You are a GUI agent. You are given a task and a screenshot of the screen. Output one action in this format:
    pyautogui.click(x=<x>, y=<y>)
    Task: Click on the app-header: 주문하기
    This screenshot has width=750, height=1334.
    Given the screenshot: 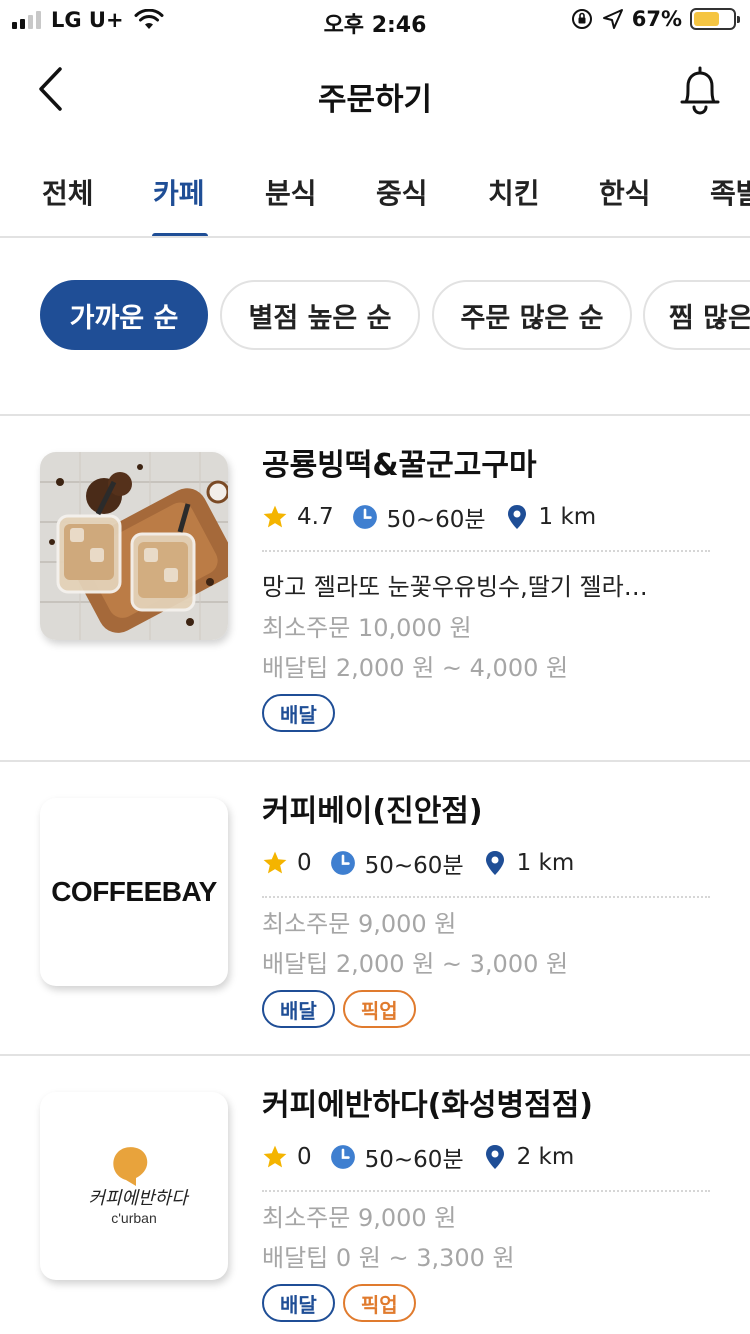 What is the action you would take?
    pyautogui.click(x=375, y=95)
    